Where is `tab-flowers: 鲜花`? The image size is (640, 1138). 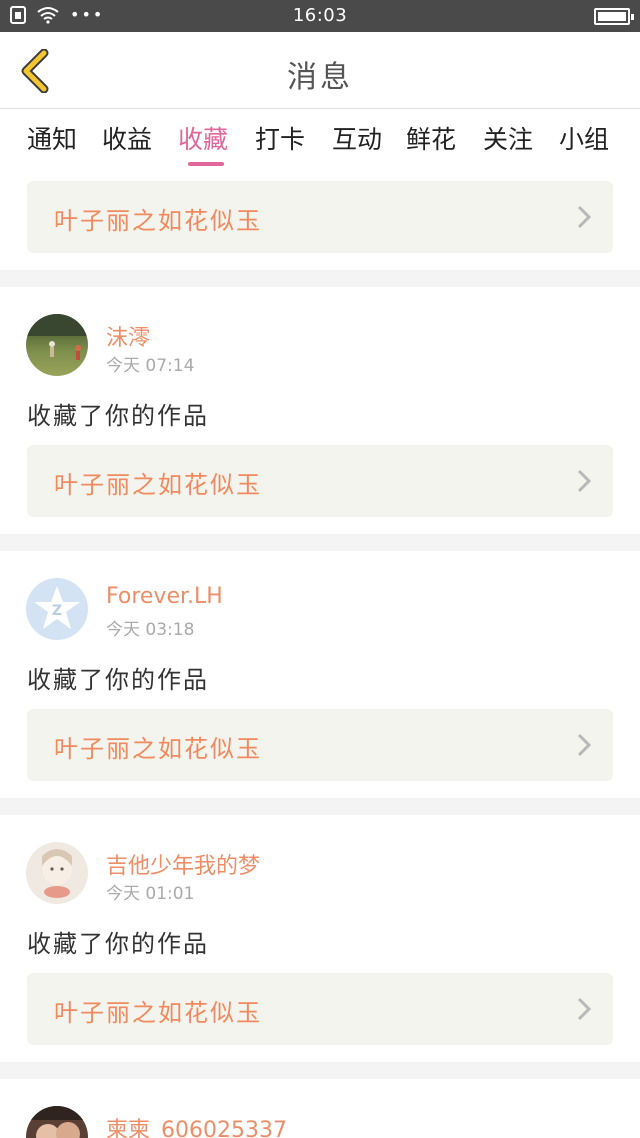 tab-flowers: 鲜花 is located at coordinates (431, 138).